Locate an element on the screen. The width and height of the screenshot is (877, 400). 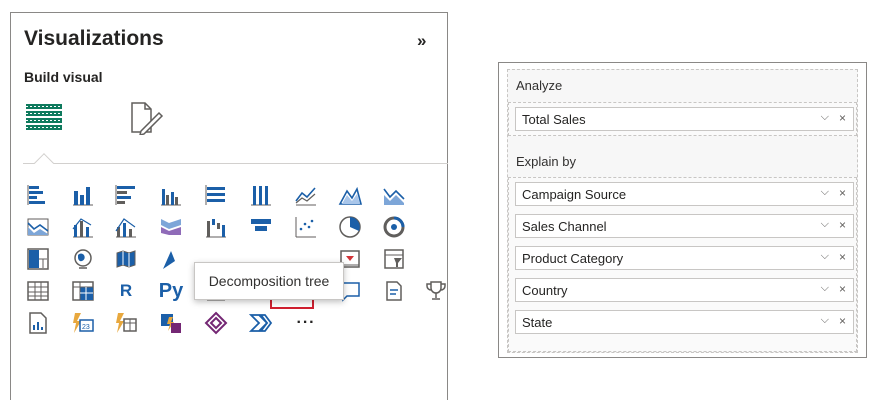
build-tab-caret is located at coordinates (44, 163).